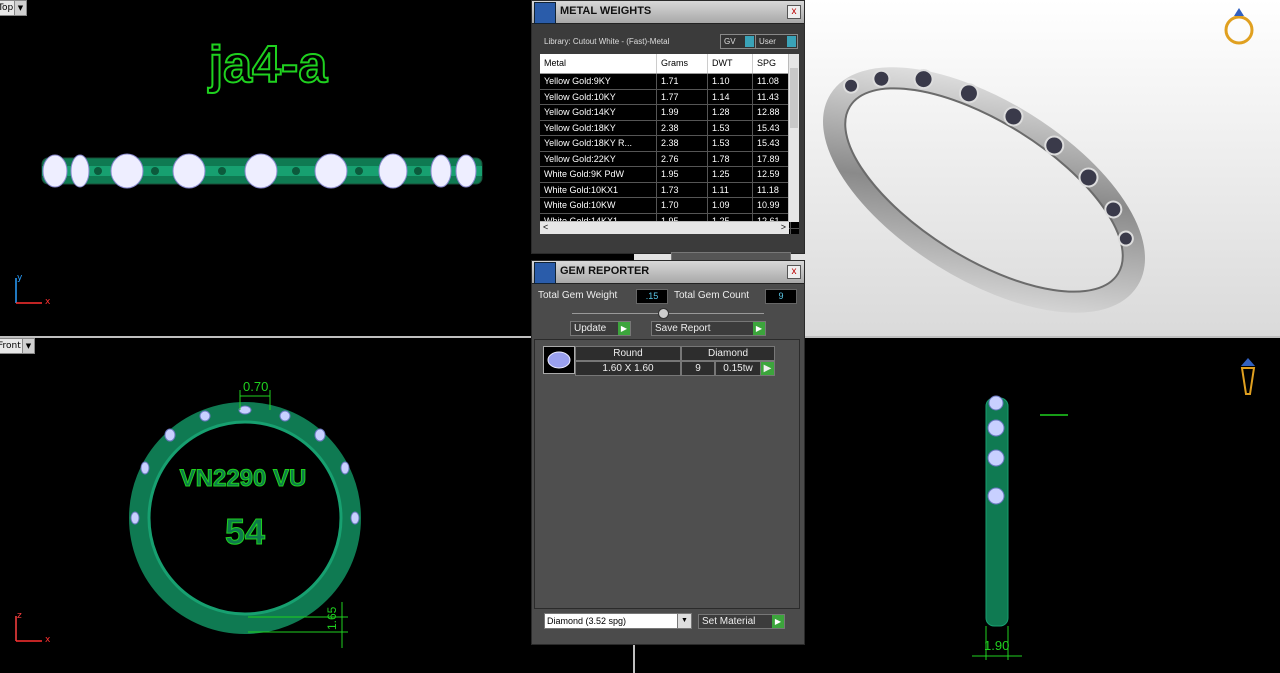 The image size is (1280, 673). Describe the element at coordinates (682, 143) in the screenshot. I see `table-cell: 2.38` at that location.